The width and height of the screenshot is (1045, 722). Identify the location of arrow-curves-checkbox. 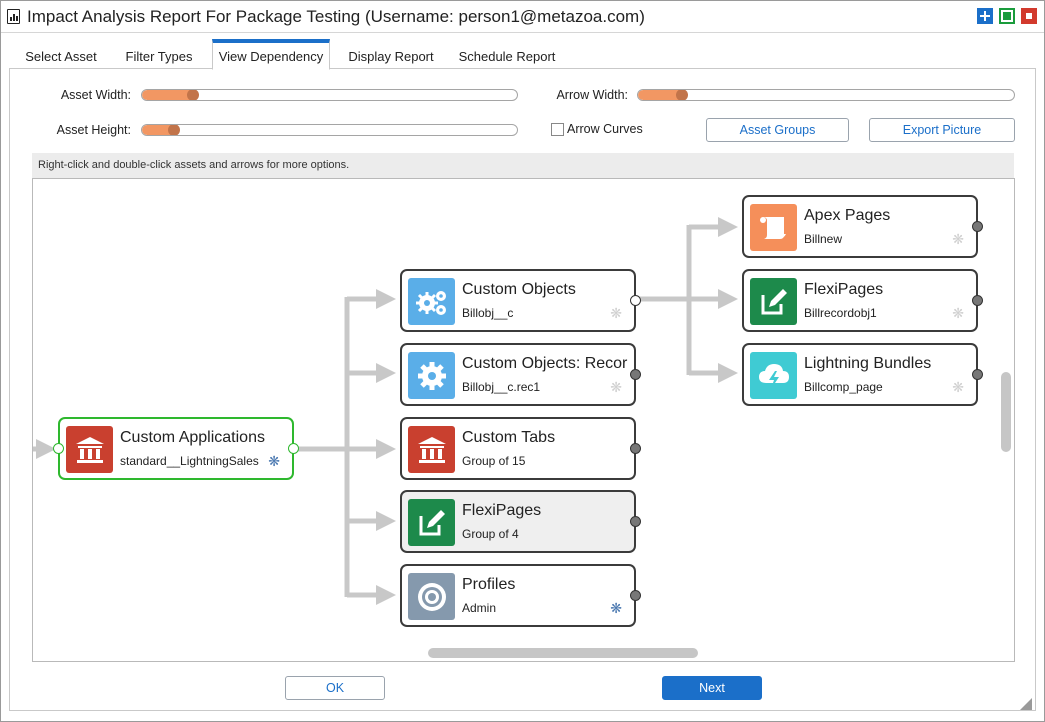
(557, 129).